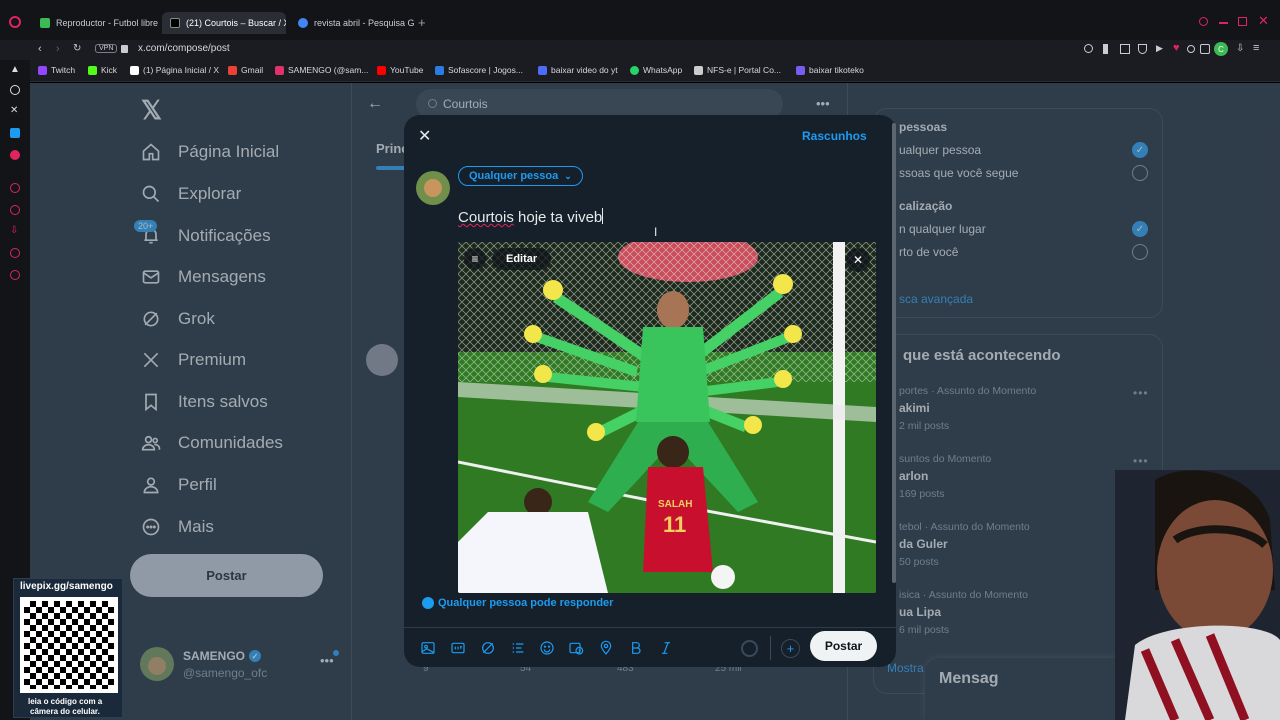  Describe the element at coordinates (1191, 49) in the screenshot. I see `camera-icon` at that location.